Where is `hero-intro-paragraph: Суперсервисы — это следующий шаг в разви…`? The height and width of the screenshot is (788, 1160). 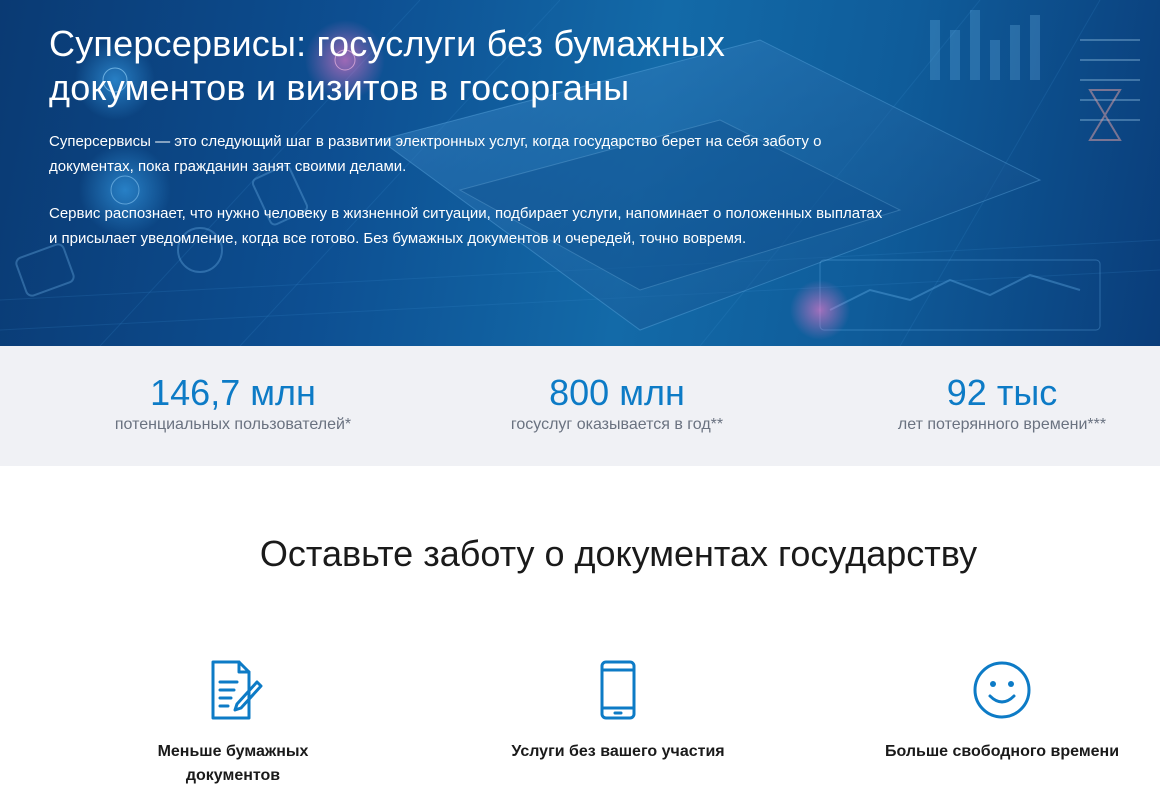
hero-intro-paragraph: Суперсервисы — это следующий шаг в разви… is located at coordinates (435, 154).